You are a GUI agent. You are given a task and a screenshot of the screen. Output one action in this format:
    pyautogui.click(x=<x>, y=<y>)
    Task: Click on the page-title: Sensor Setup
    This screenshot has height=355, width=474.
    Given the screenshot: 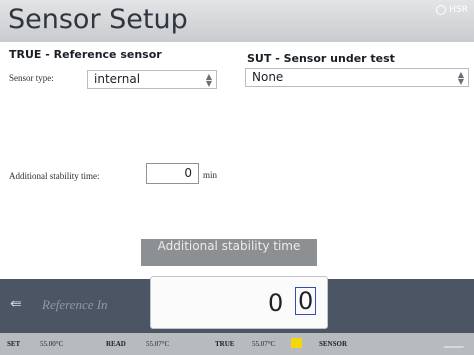 What is the action you would take?
    pyautogui.click(x=98, y=19)
    